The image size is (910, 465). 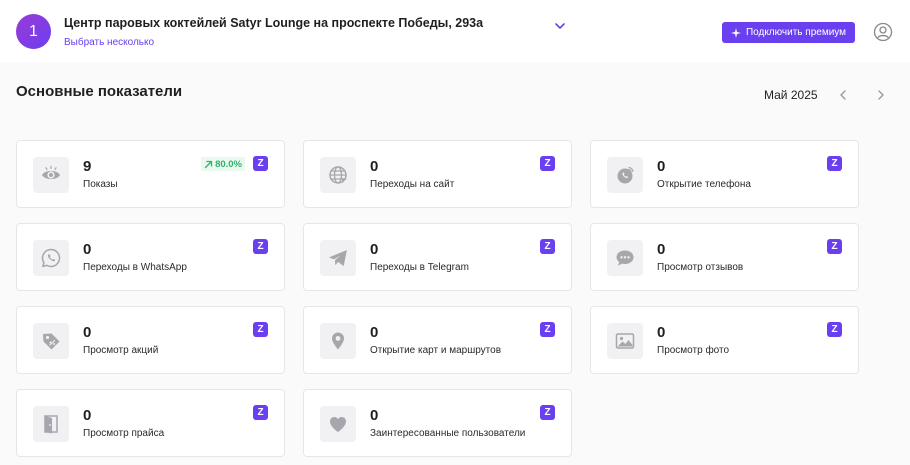 What do you see at coordinates (883, 32) in the screenshot?
I see `user-circle-icon` at bounding box center [883, 32].